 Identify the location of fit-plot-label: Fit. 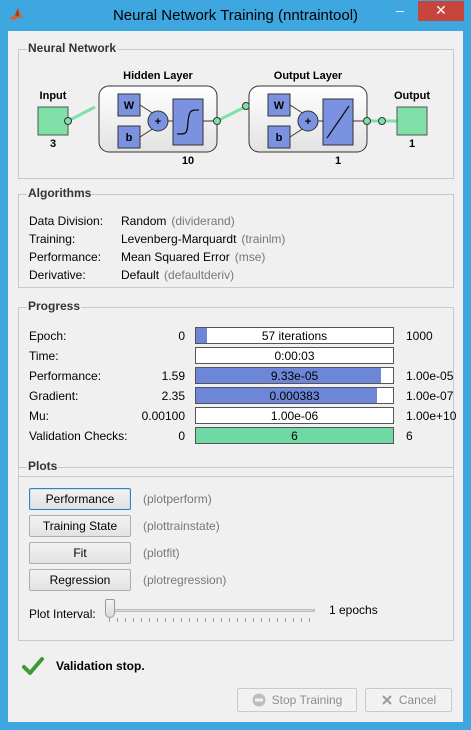
(80, 553).